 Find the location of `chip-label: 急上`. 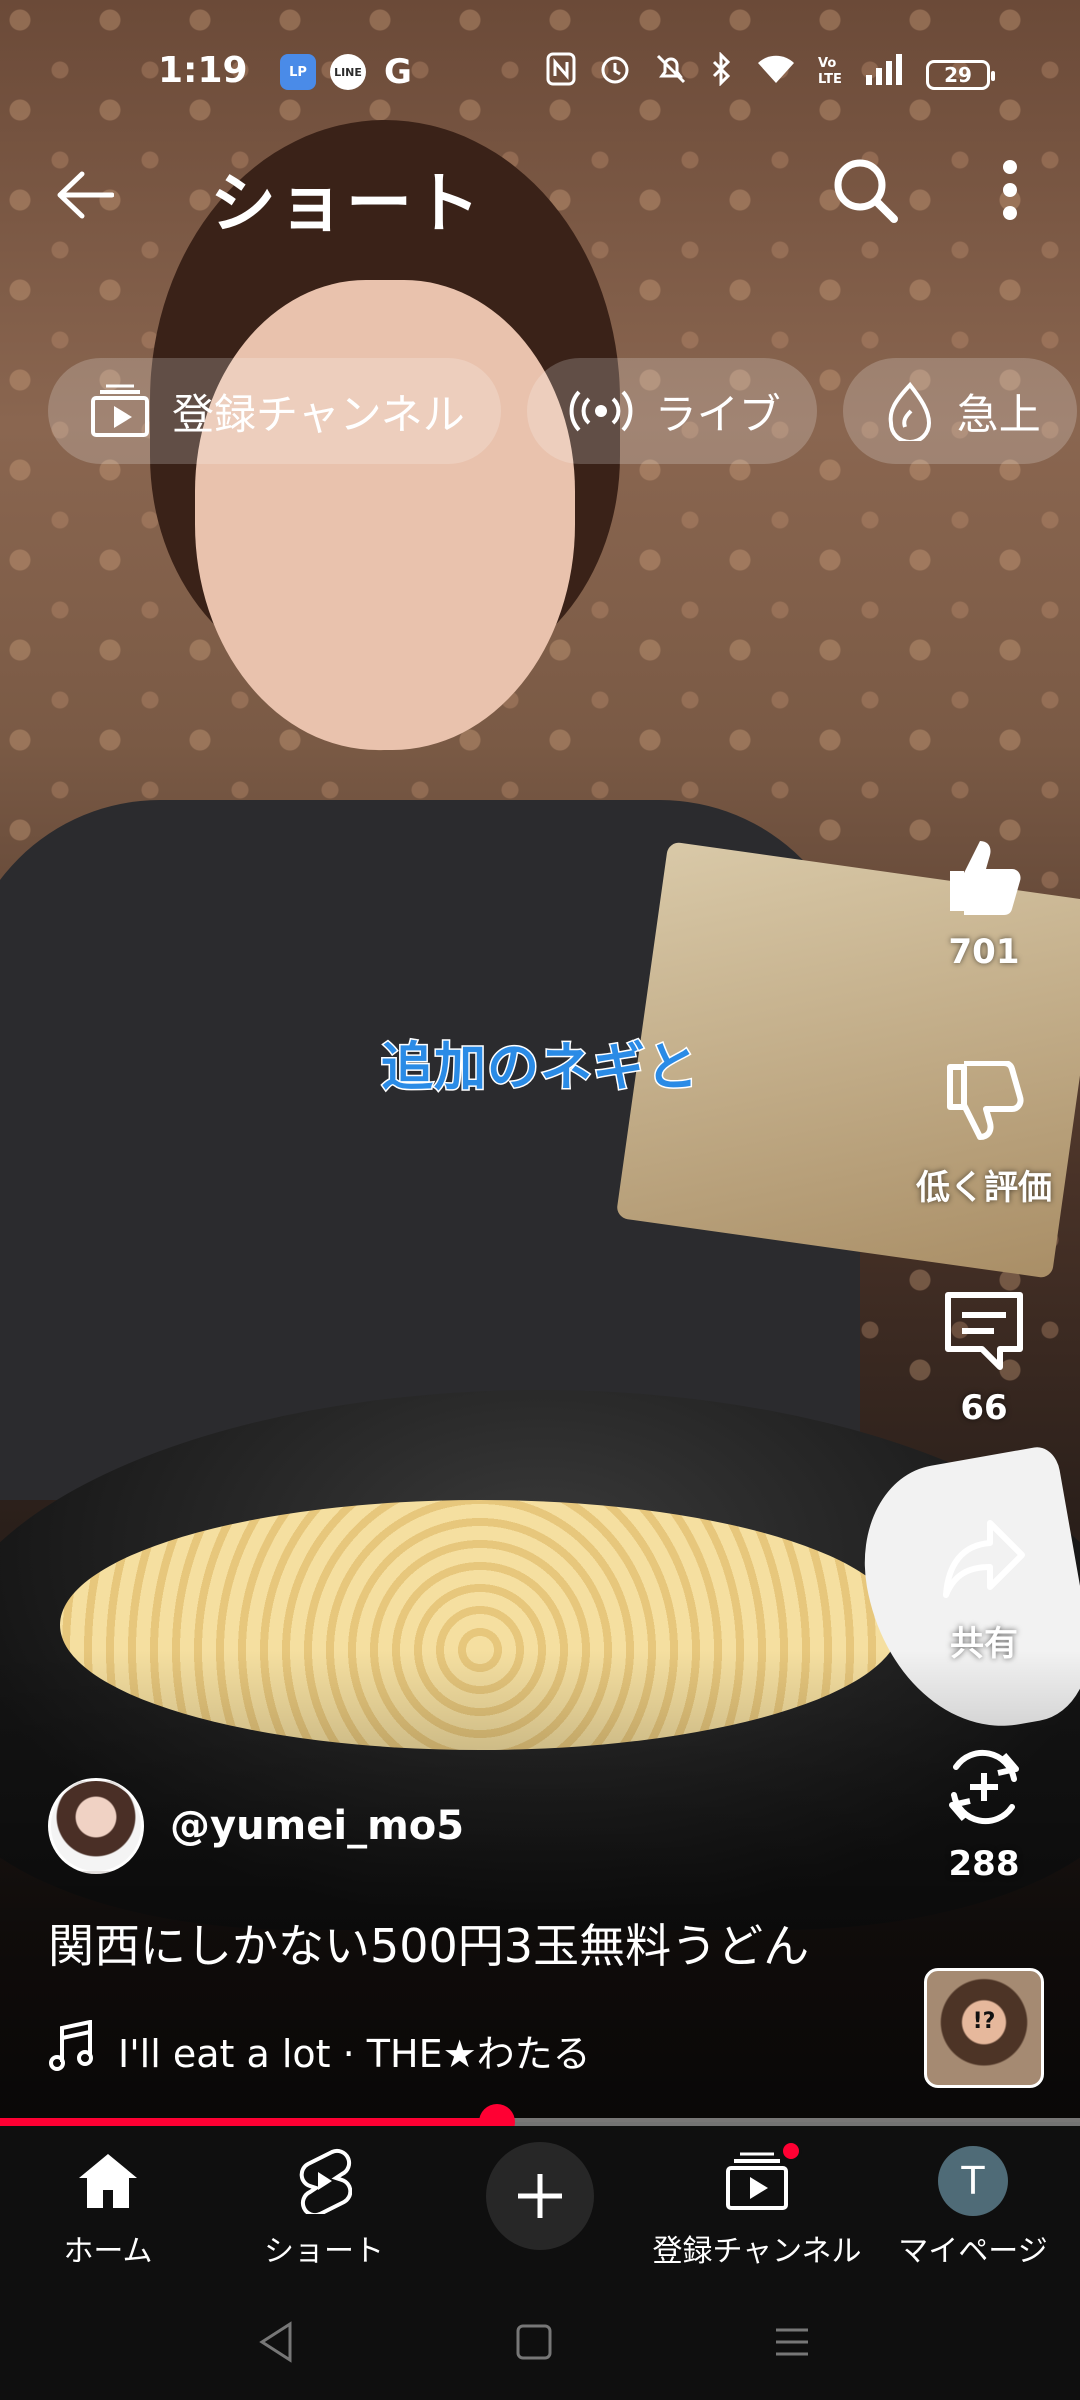

chip-label: 急上 is located at coordinates (998, 414).